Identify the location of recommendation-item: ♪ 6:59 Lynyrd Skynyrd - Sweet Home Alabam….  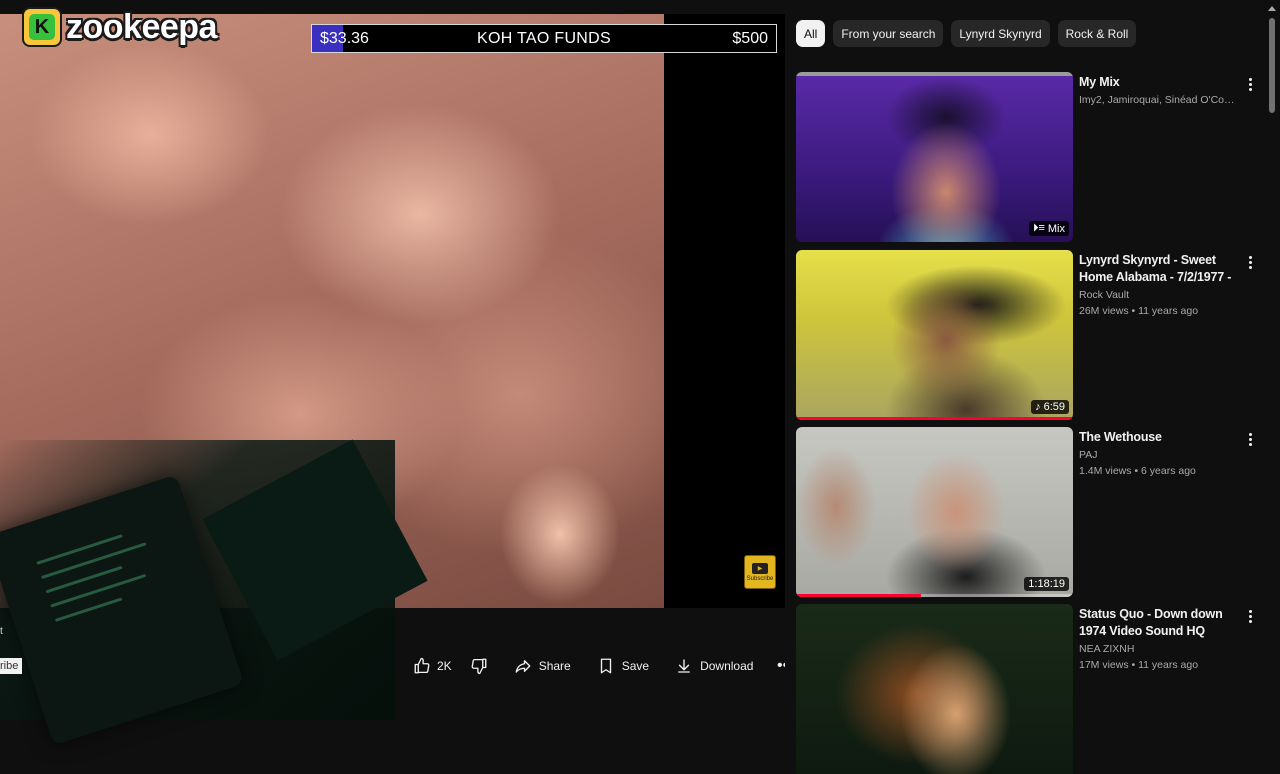
(1026, 335).